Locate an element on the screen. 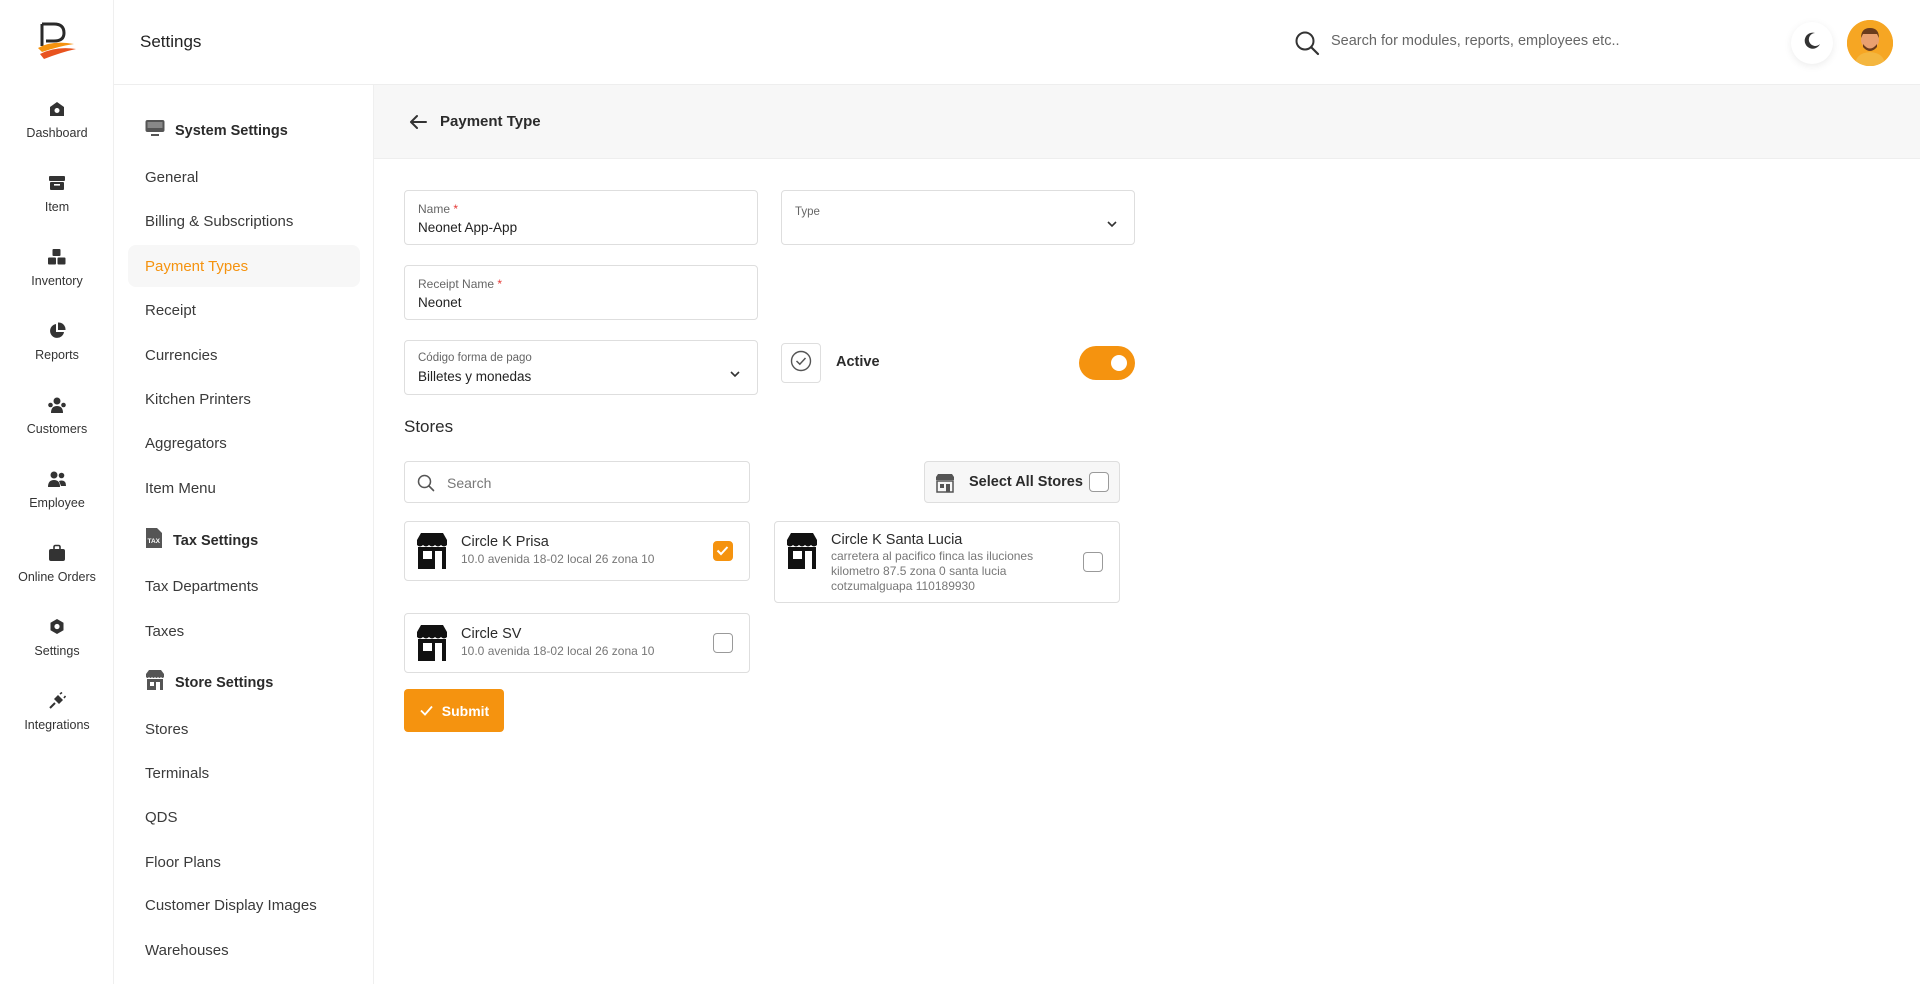 The width and height of the screenshot is (1920, 984). rail-label: Online Orders is located at coordinates (57, 577).